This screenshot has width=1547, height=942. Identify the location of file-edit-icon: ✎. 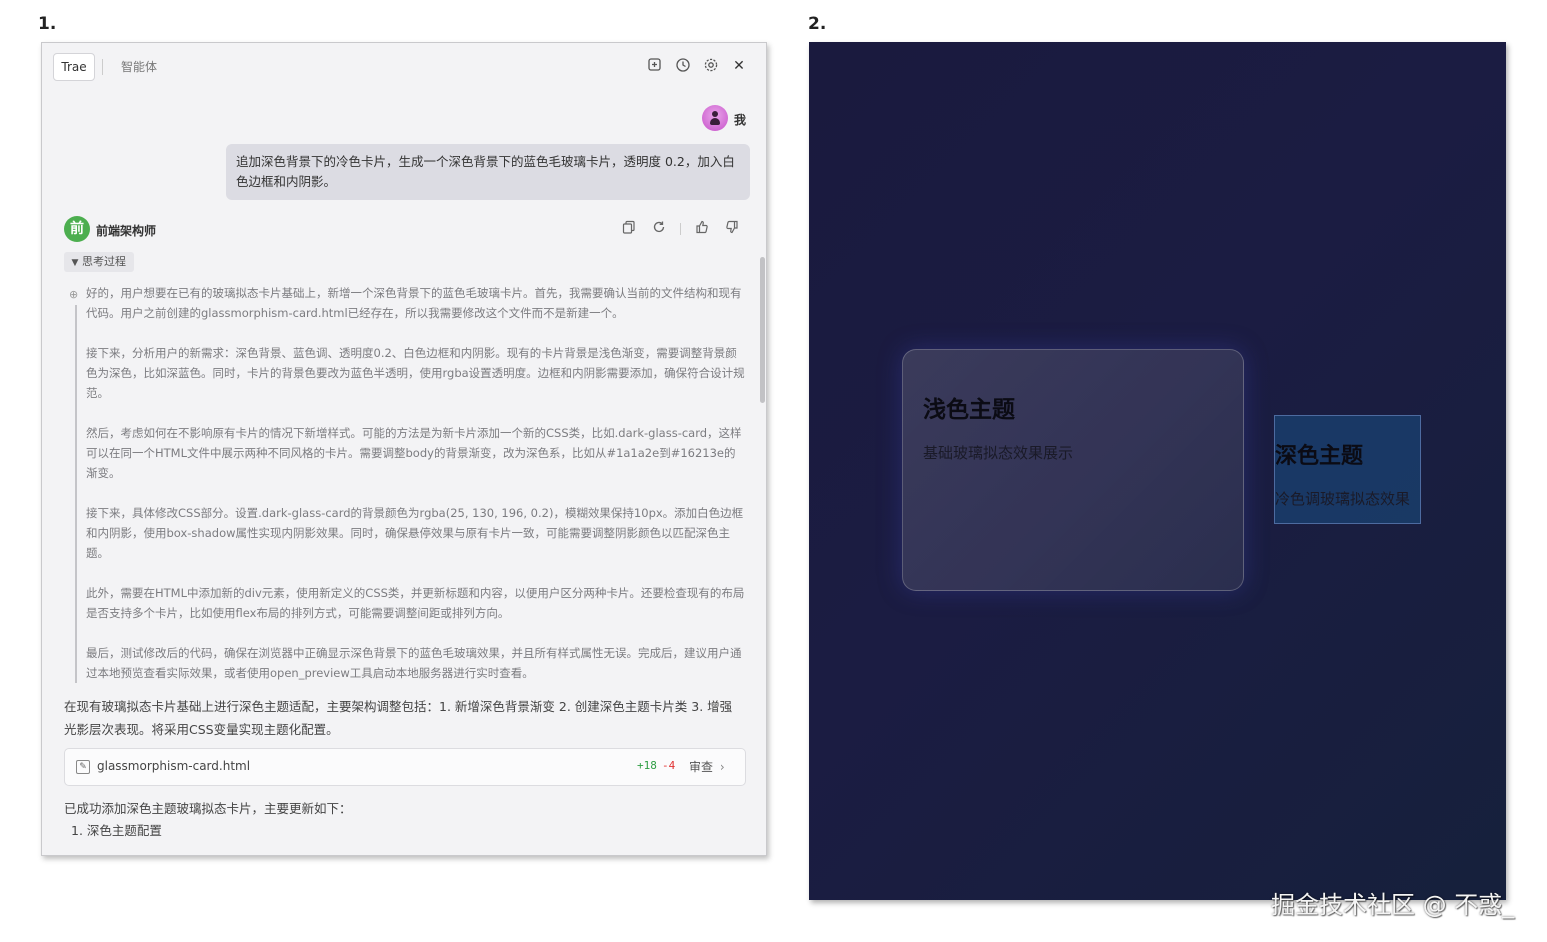
(83, 767).